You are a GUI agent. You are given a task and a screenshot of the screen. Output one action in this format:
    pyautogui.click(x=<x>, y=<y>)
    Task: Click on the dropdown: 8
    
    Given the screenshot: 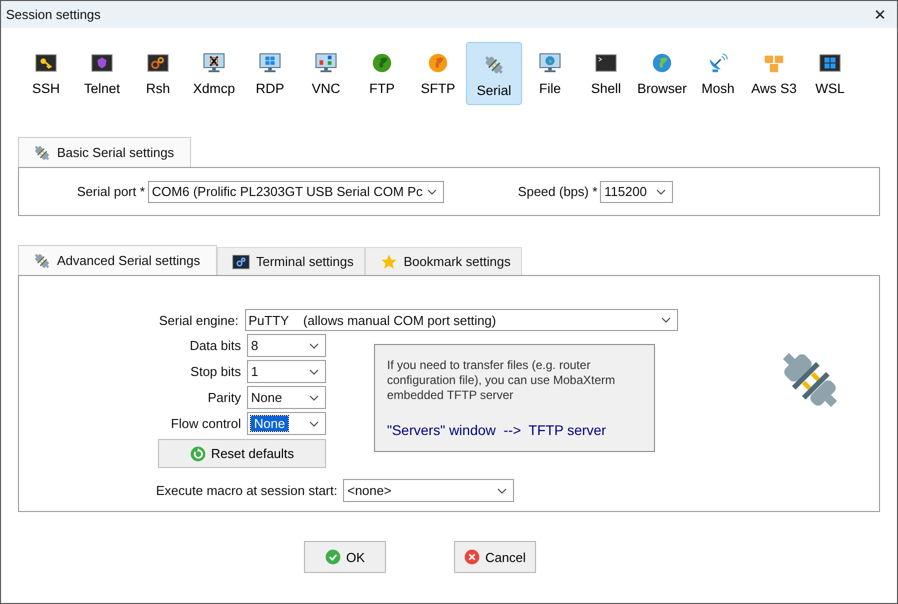 What is the action you would take?
    pyautogui.click(x=286, y=345)
    